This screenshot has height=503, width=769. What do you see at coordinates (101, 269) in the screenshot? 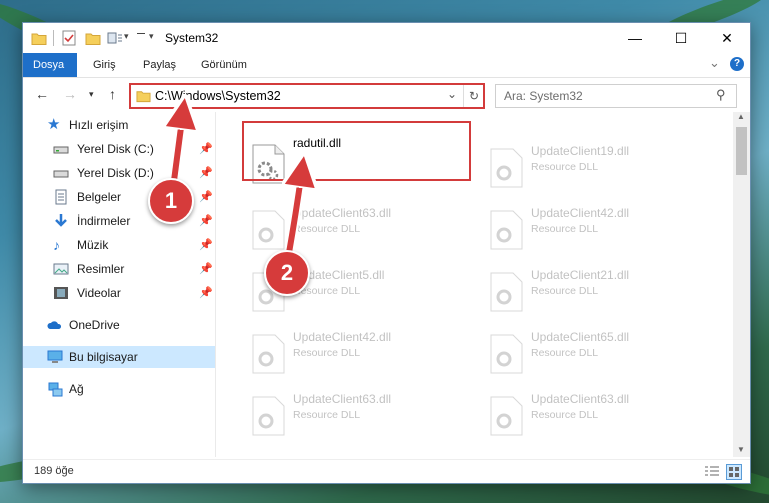
I see `nav-label: Resimler` at bounding box center [101, 269].